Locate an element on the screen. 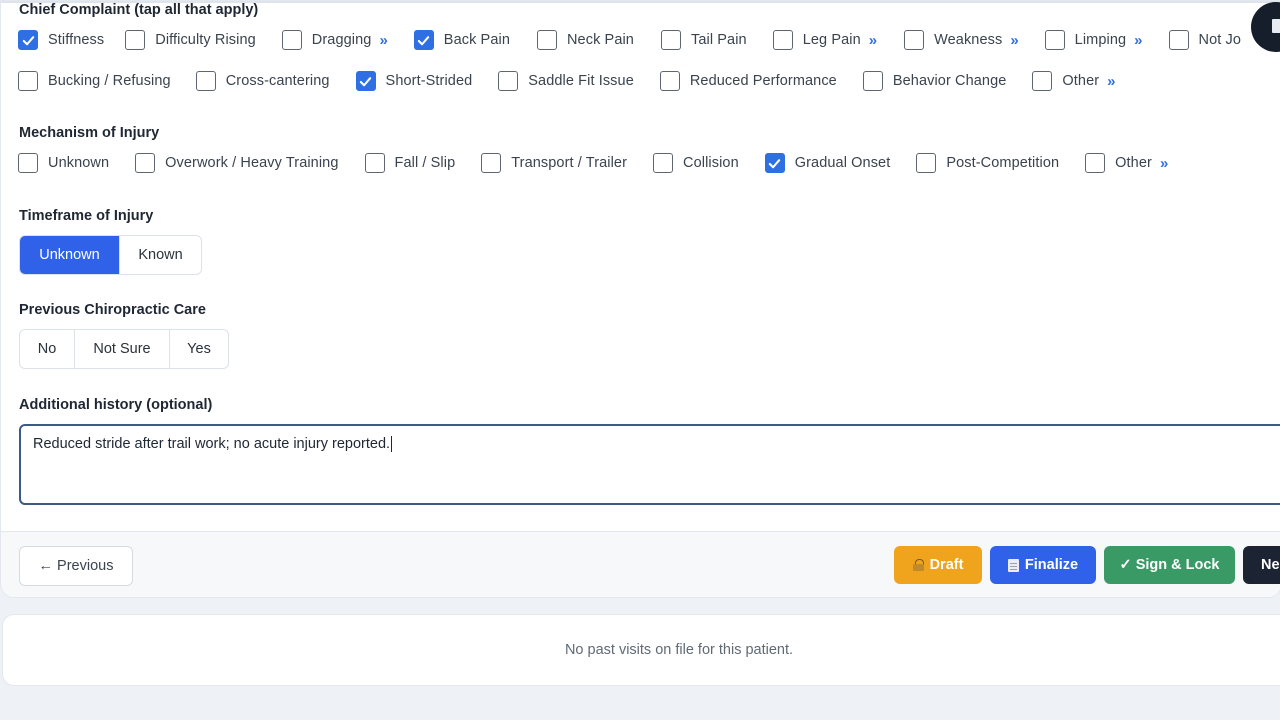  checkbox-weakness: Weakness » is located at coordinates (961, 40).